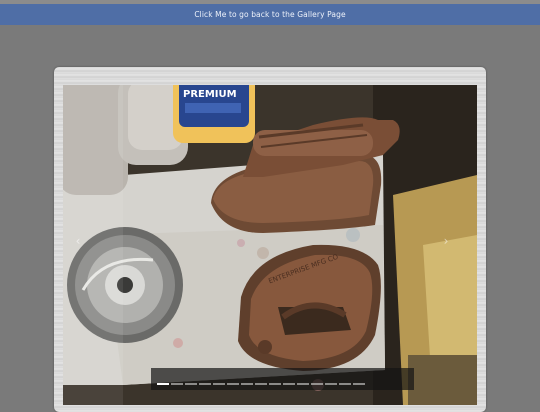 Image resolution: width=540 pixels, height=412 pixels. I want to click on previous-slide-button: ‹, so click(78, 241).